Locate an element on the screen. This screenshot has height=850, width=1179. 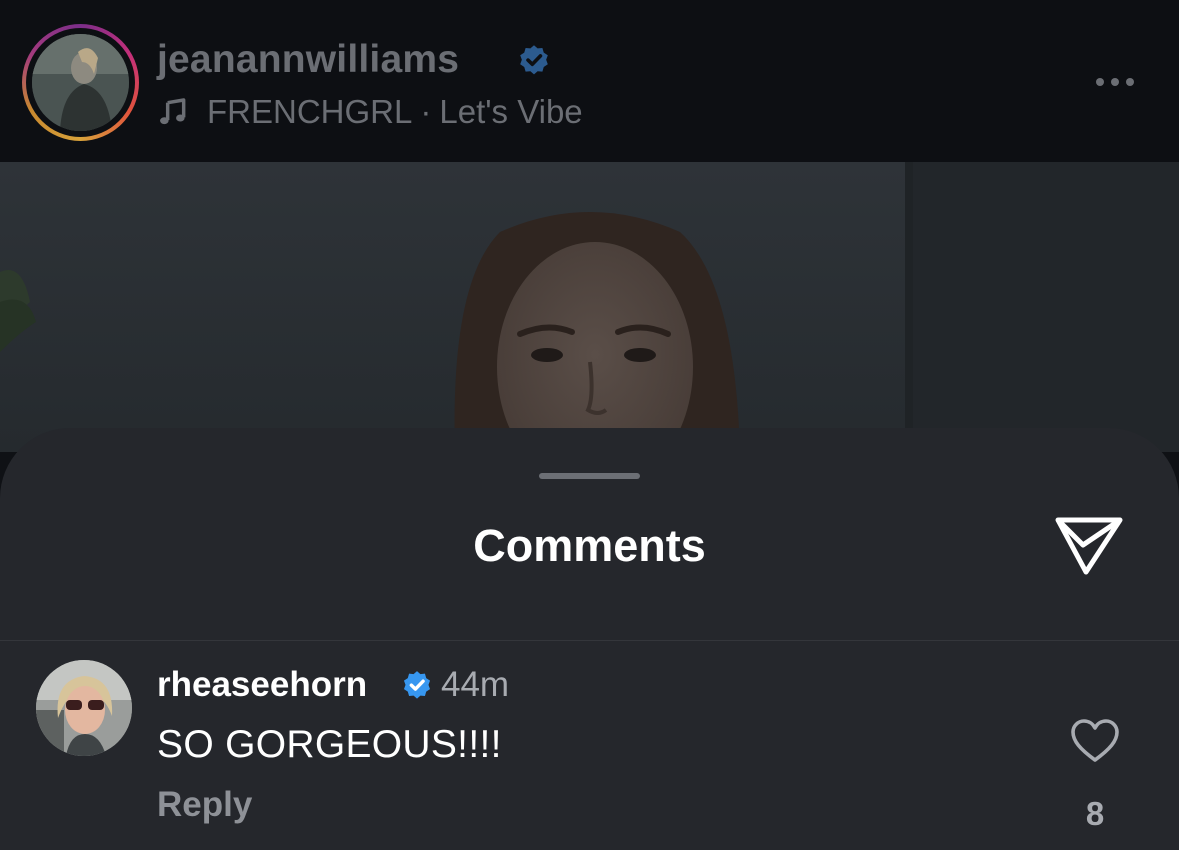
author-username: jeanannwilliams is located at coordinates (308, 60).